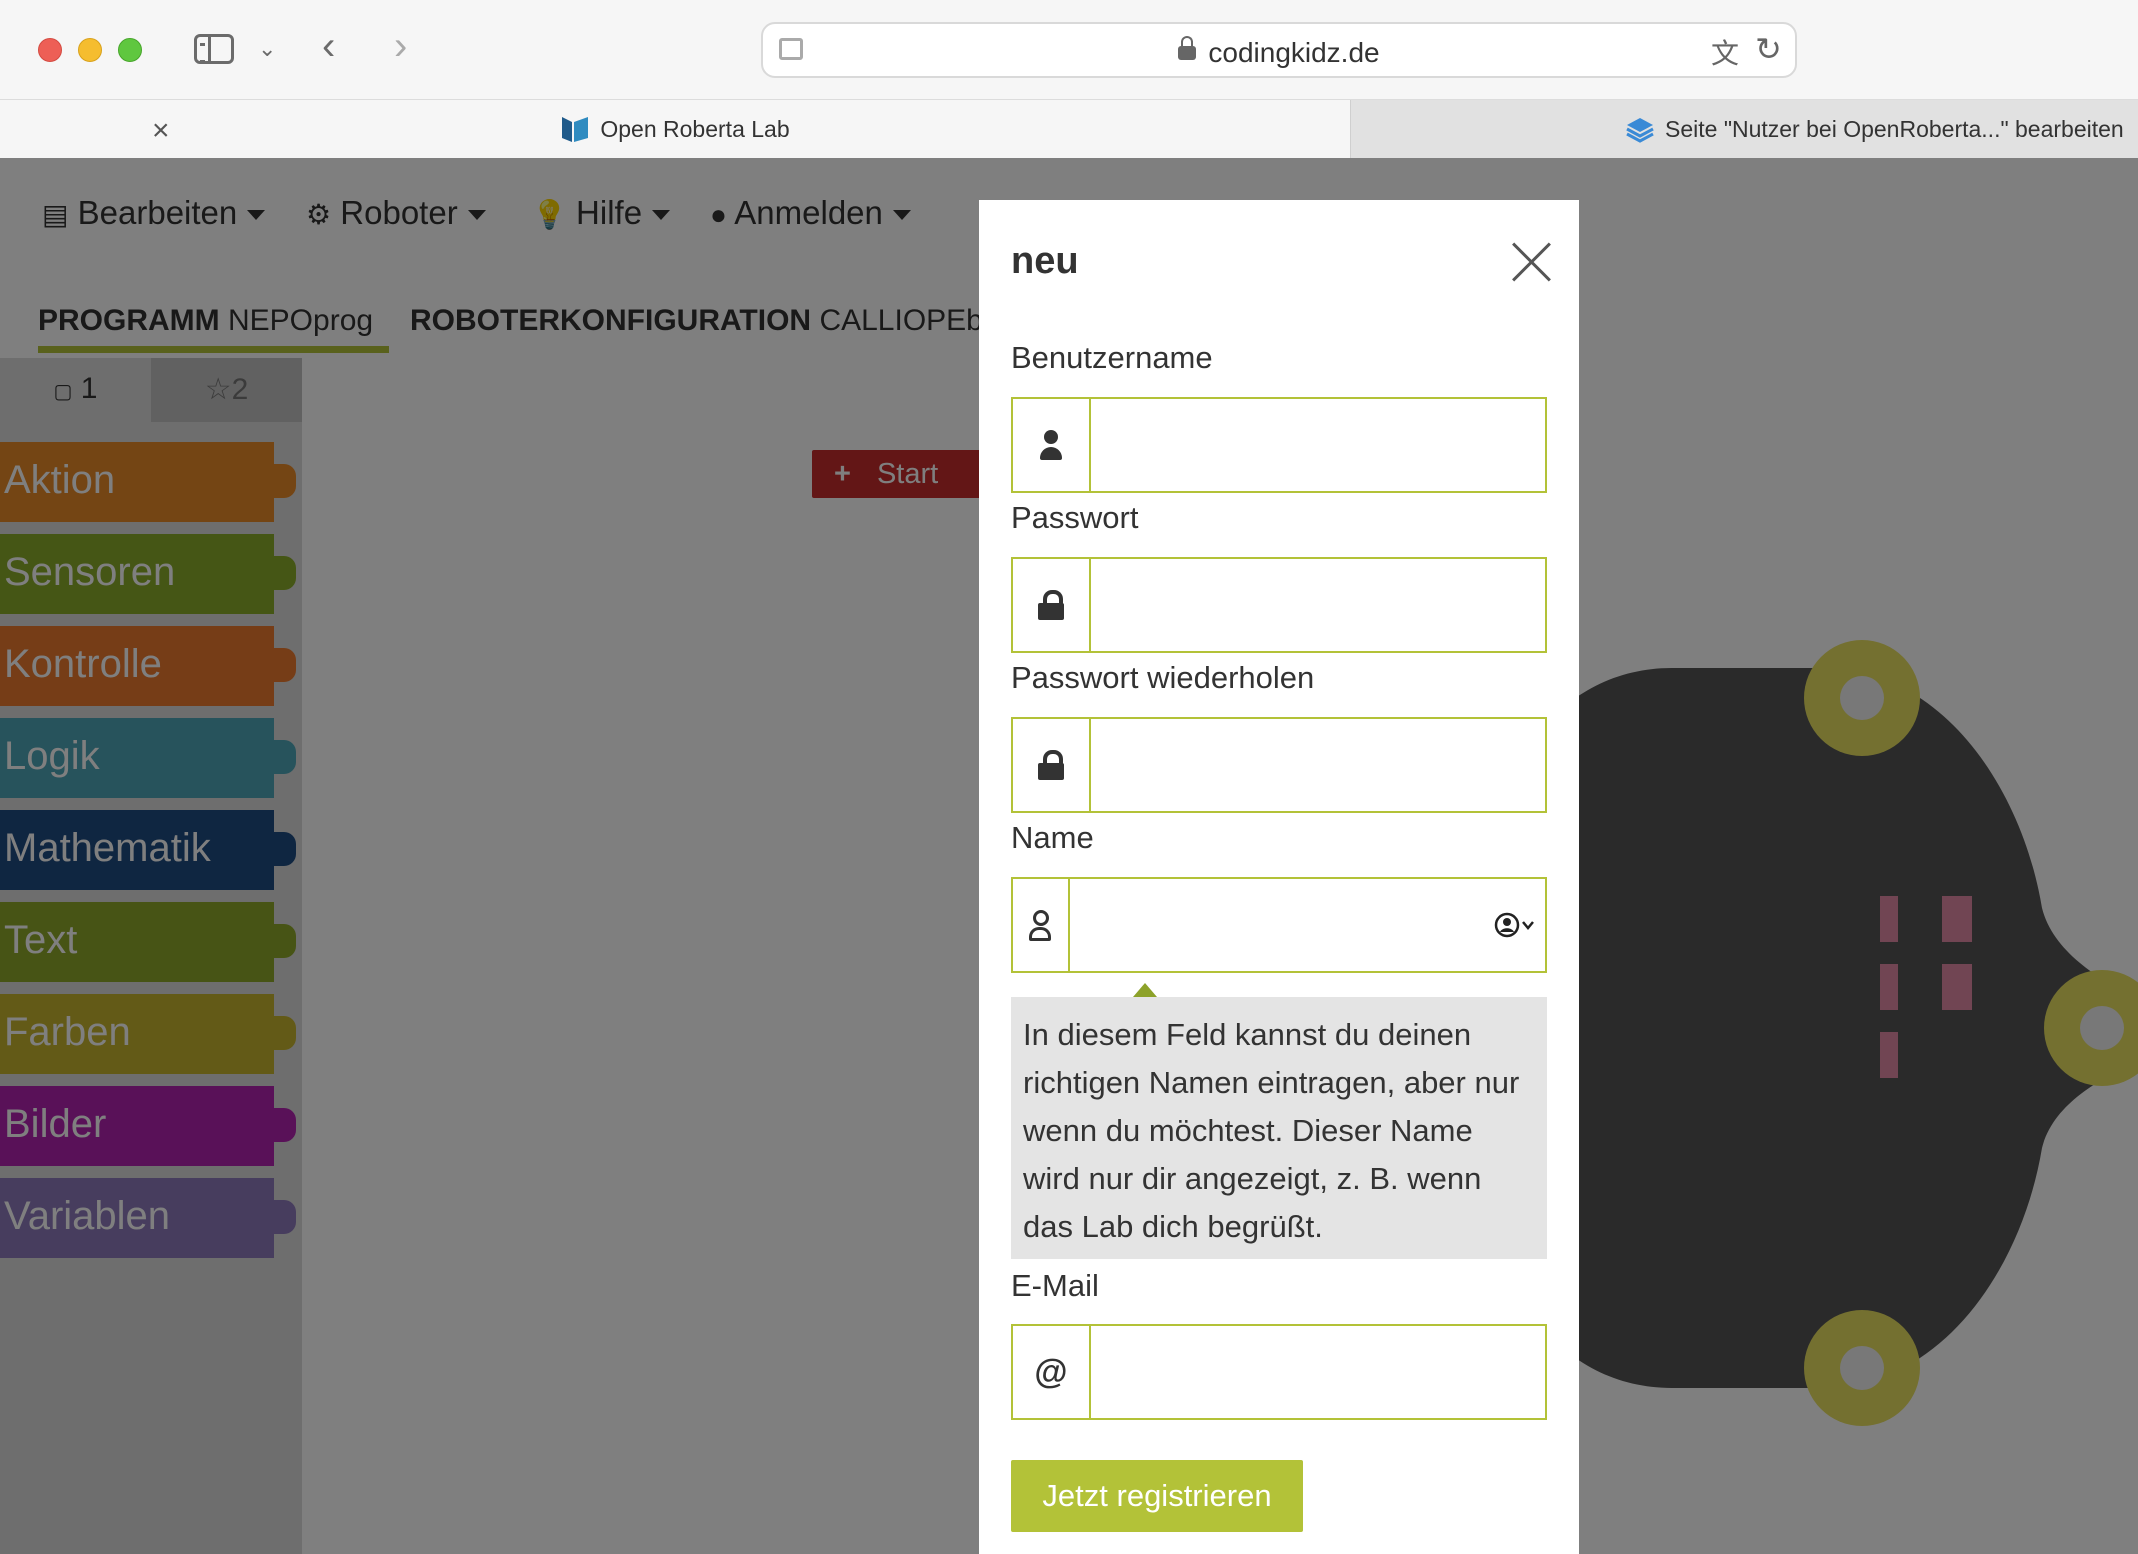 Image resolution: width=2138 pixels, height=1554 pixels. I want to click on translate-icon: 文, so click(1725, 52).